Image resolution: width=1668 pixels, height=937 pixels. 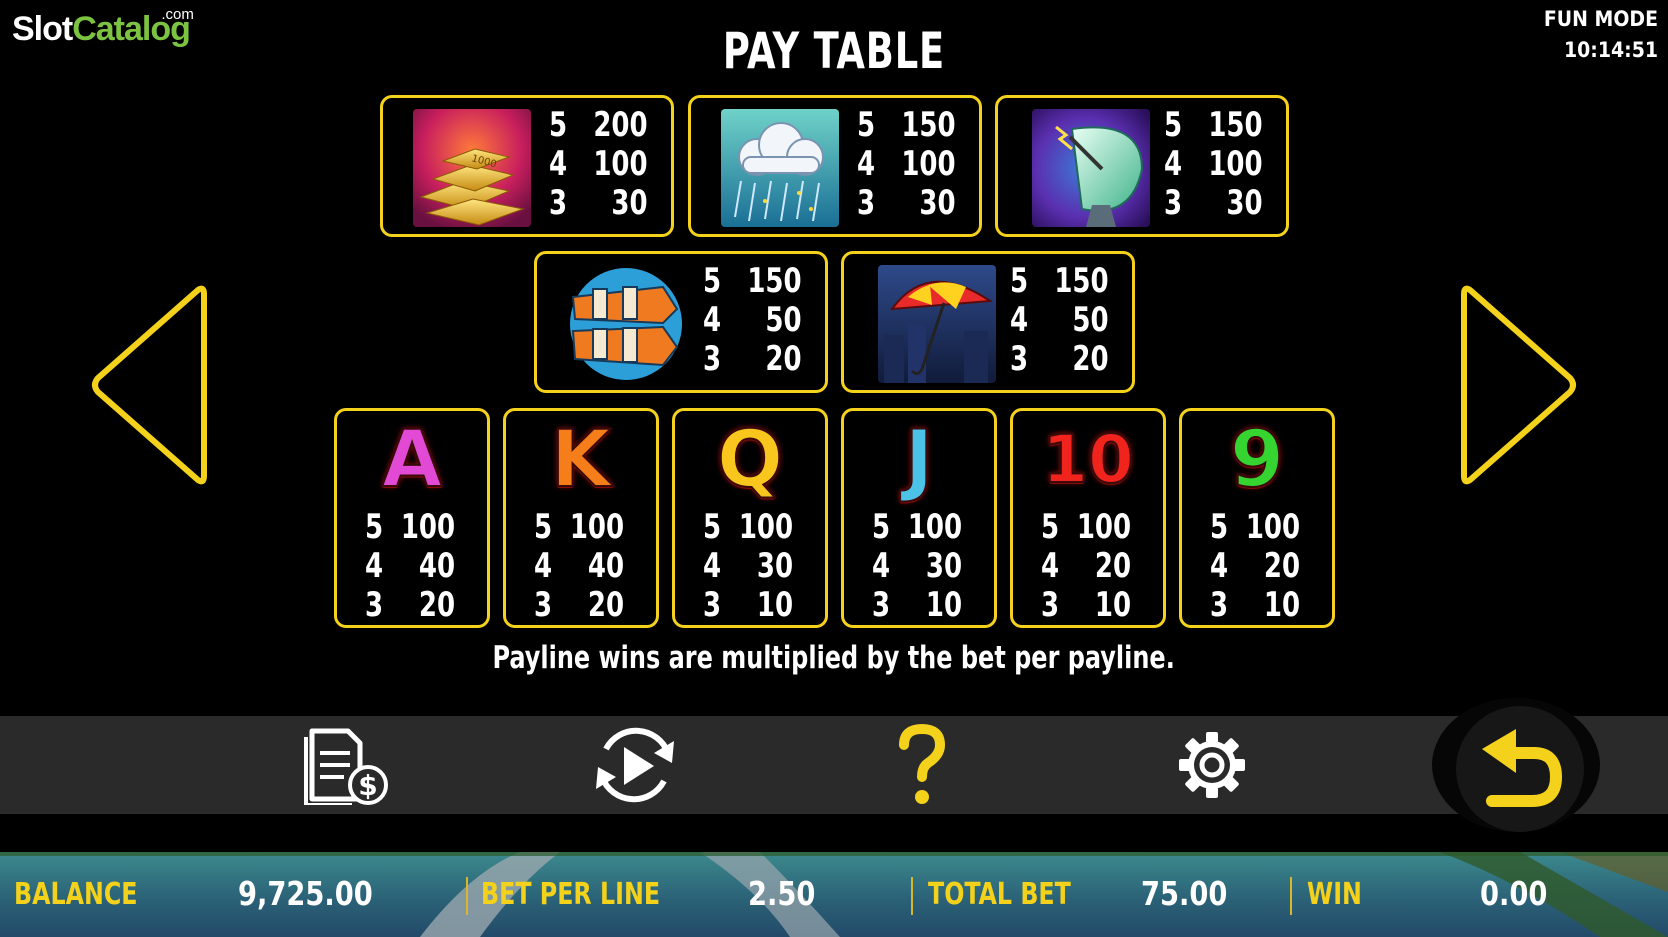 What do you see at coordinates (834, 51) in the screenshot?
I see `page-title: PAY TABLE` at bounding box center [834, 51].